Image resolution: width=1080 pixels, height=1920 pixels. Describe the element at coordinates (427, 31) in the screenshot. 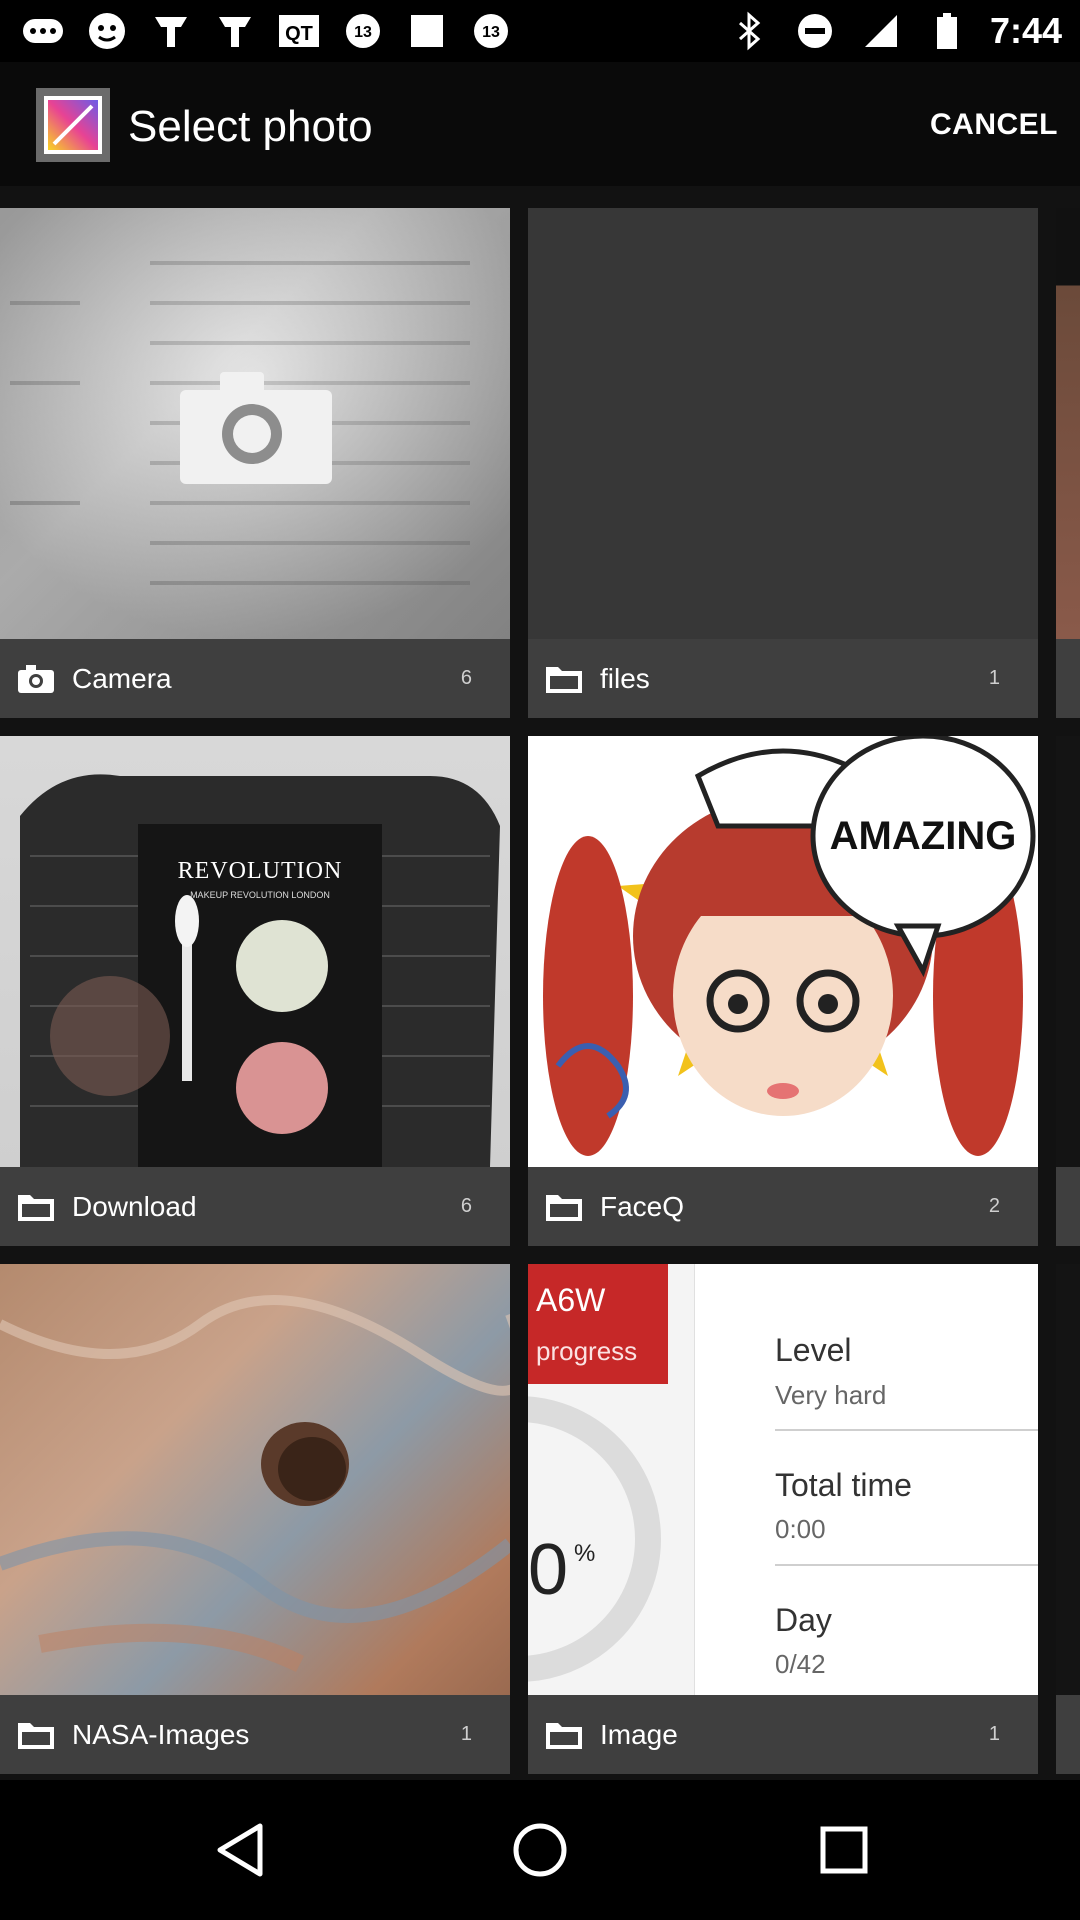

I see `image-icon` at that location.